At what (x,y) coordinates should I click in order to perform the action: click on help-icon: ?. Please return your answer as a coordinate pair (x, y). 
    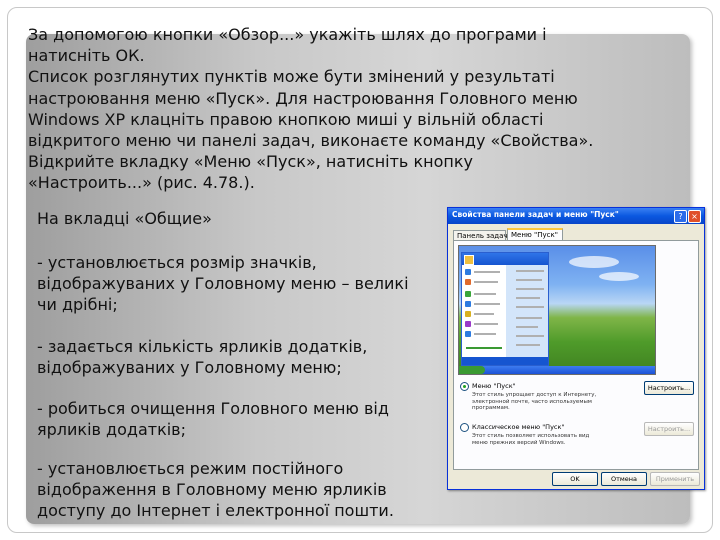
    Looking at the image, I should click on (680, 216).